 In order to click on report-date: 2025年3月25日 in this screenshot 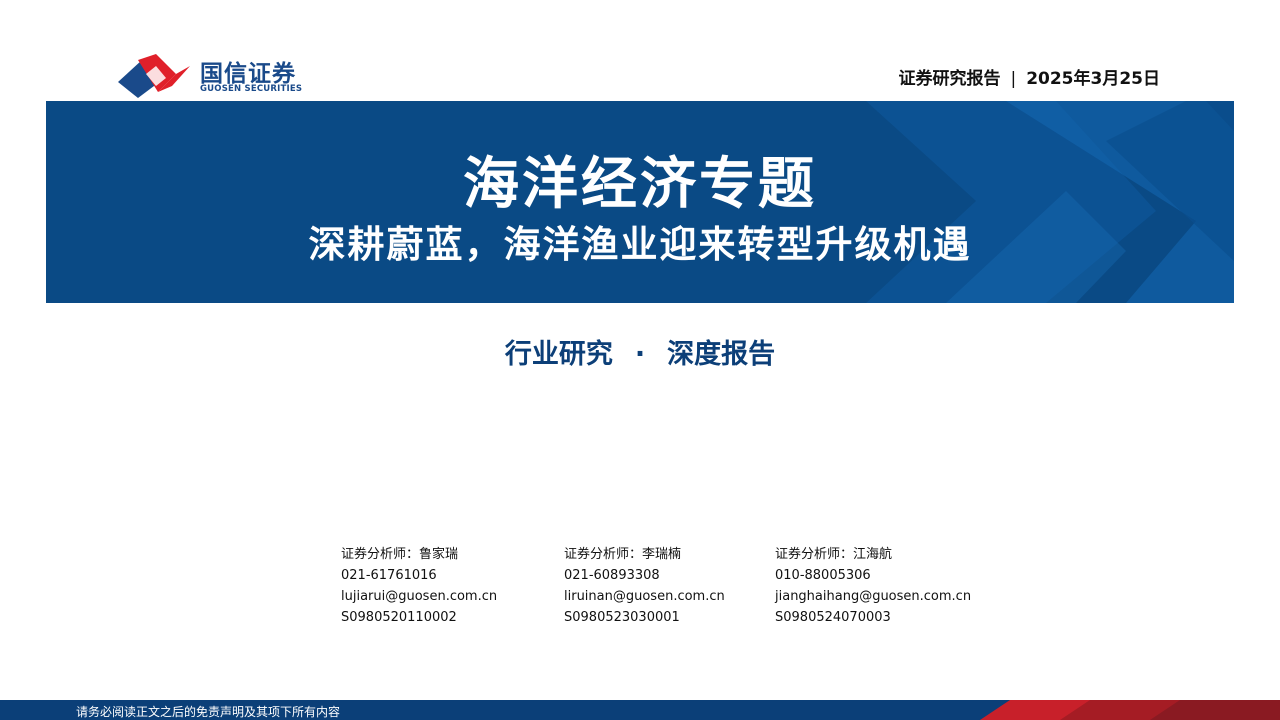, I will do `click(1093, 79)`.